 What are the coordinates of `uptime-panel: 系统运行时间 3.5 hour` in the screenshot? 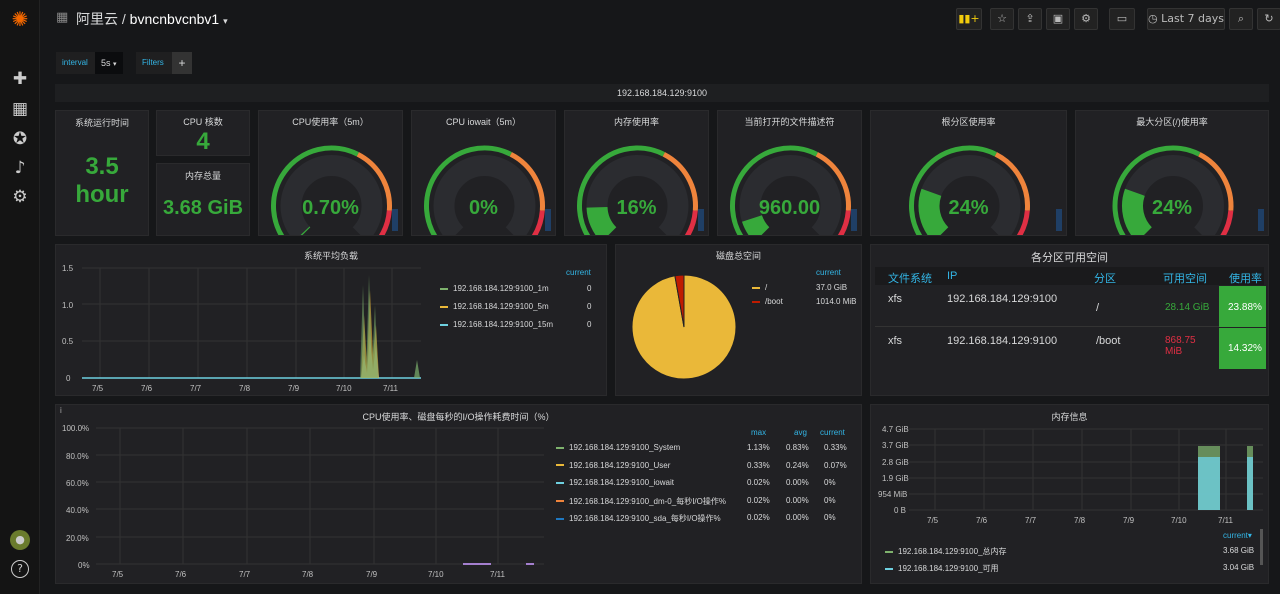 It's located at (102, 173).